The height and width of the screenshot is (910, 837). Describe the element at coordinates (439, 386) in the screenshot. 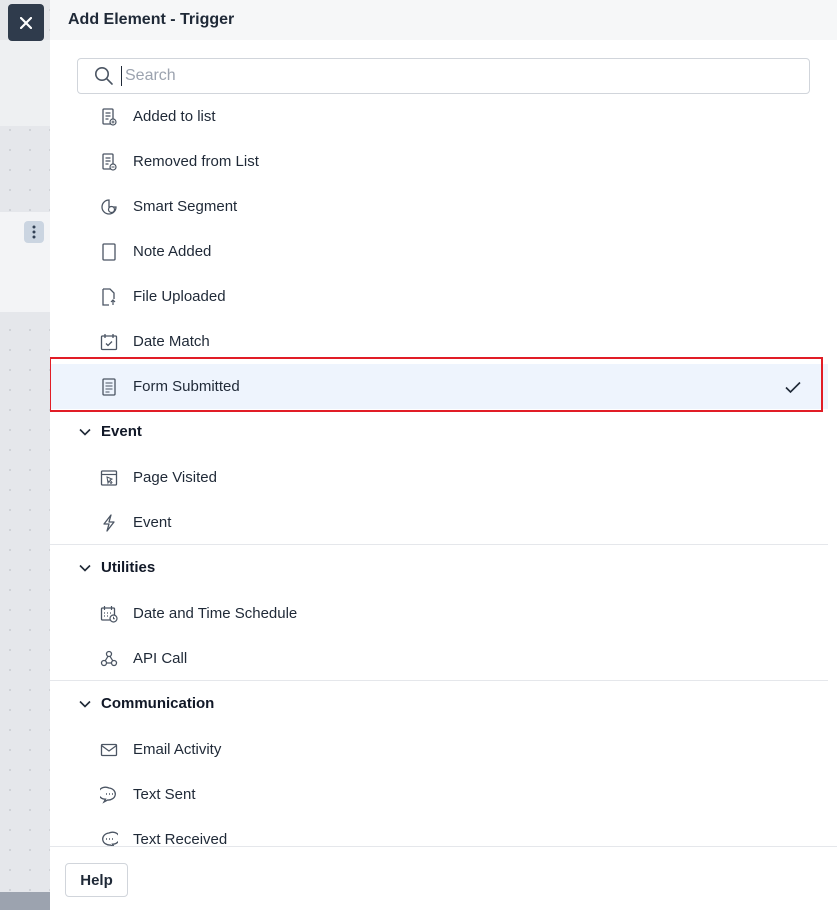

I see `list-item-form-submitted: Form Submitted` at that location.